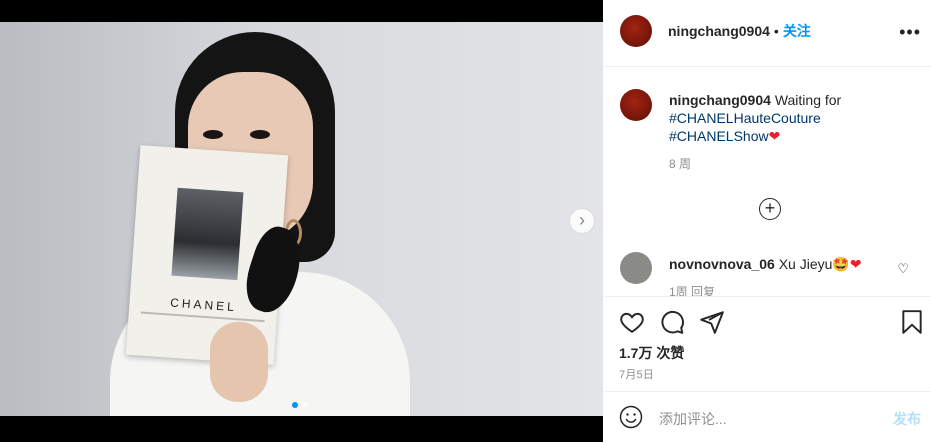  Describe the element at coordinates (808, 100) in the screenshot. I see `caption-text: Waiting for` at that location.